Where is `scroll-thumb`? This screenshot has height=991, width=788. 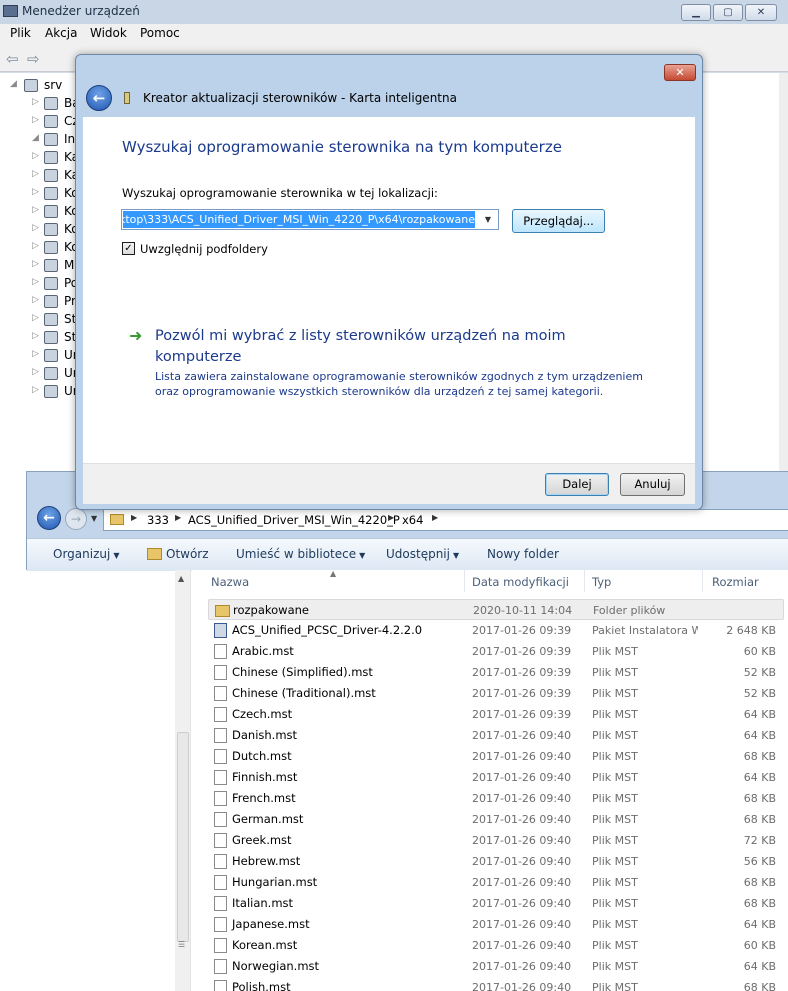
scroll-thumb is located at coordinates (183, 837).